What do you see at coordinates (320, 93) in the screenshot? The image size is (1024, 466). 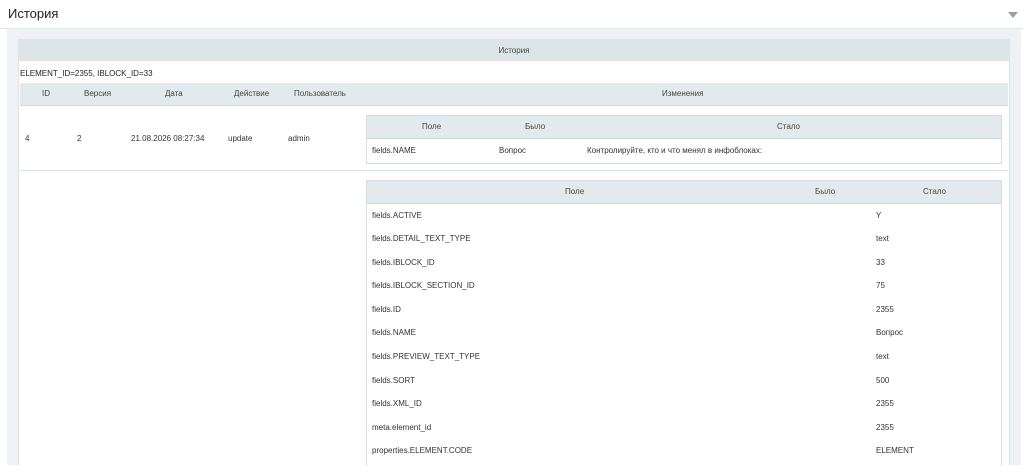 I see `col-user: Пользователь` at bounding box center [320, 93].